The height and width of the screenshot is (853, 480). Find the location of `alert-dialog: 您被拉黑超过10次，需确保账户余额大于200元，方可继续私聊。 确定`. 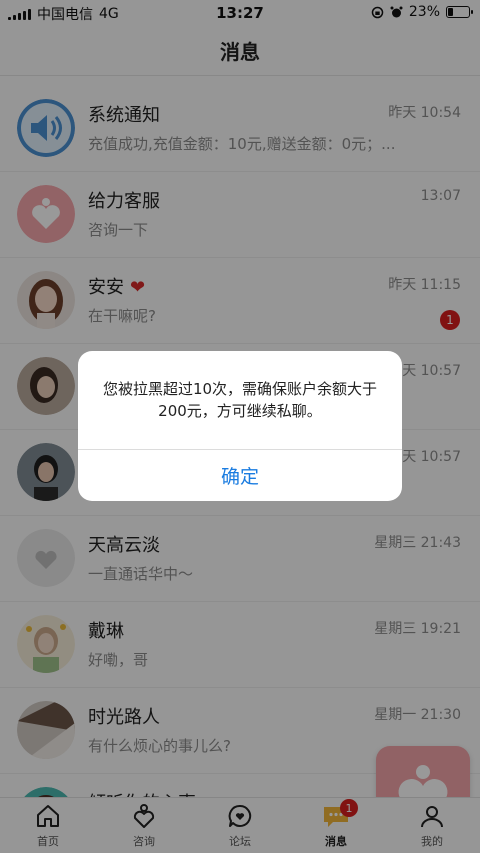

alert-dialog: 您被拉黑超过10次，需确保账户余额大于200元，方可继续私聊。 确定 is located at coordinates (240, 426).